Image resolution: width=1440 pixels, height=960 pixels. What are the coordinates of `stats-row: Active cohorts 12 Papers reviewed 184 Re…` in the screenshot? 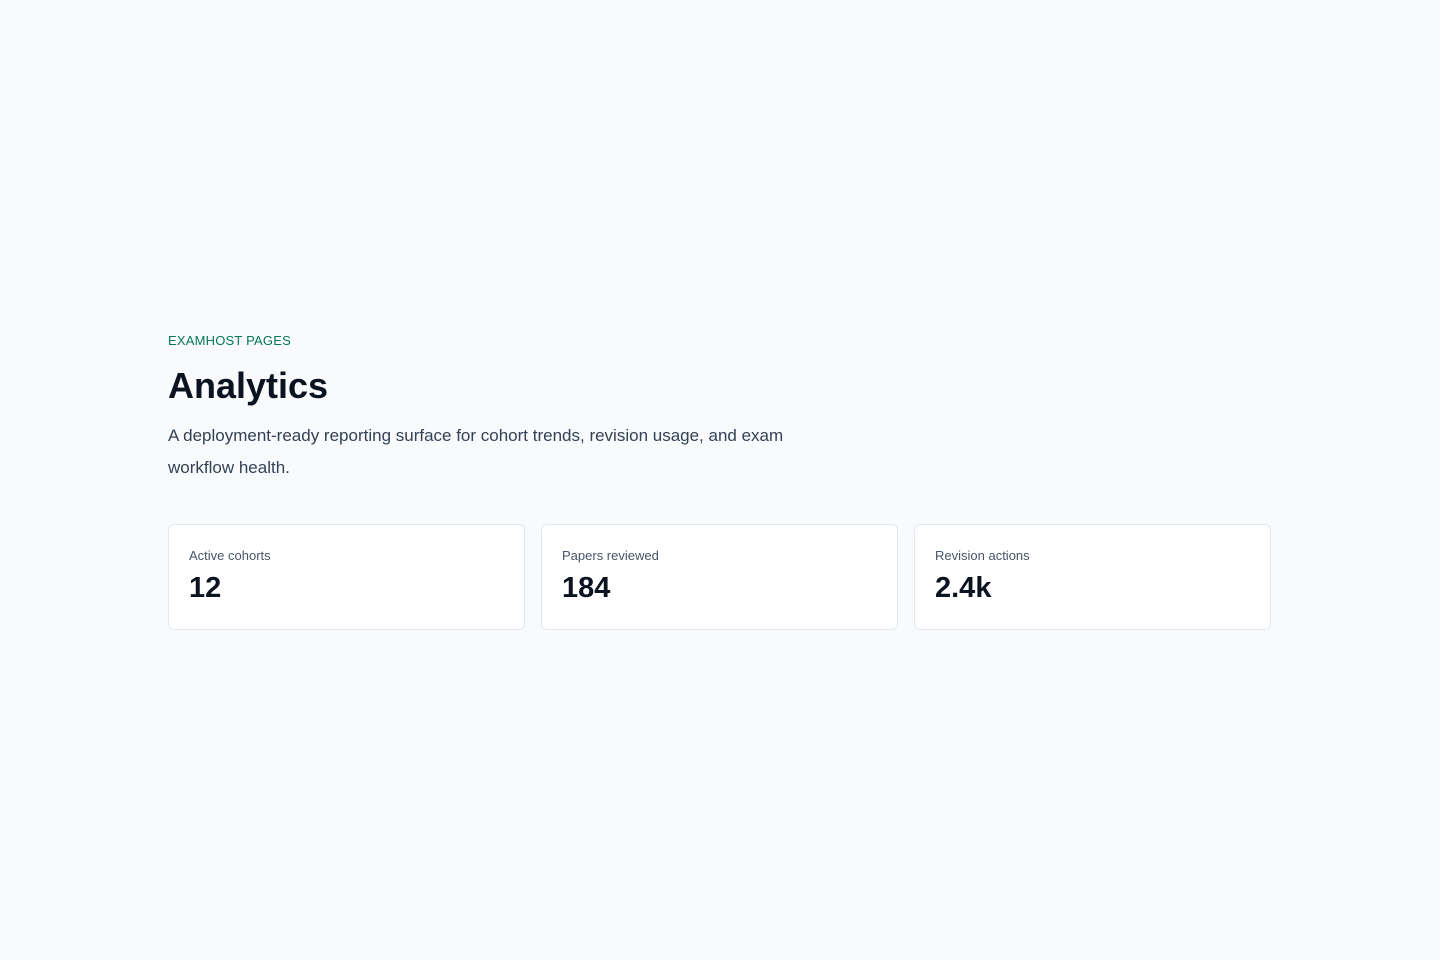 It's located at (720, 577).